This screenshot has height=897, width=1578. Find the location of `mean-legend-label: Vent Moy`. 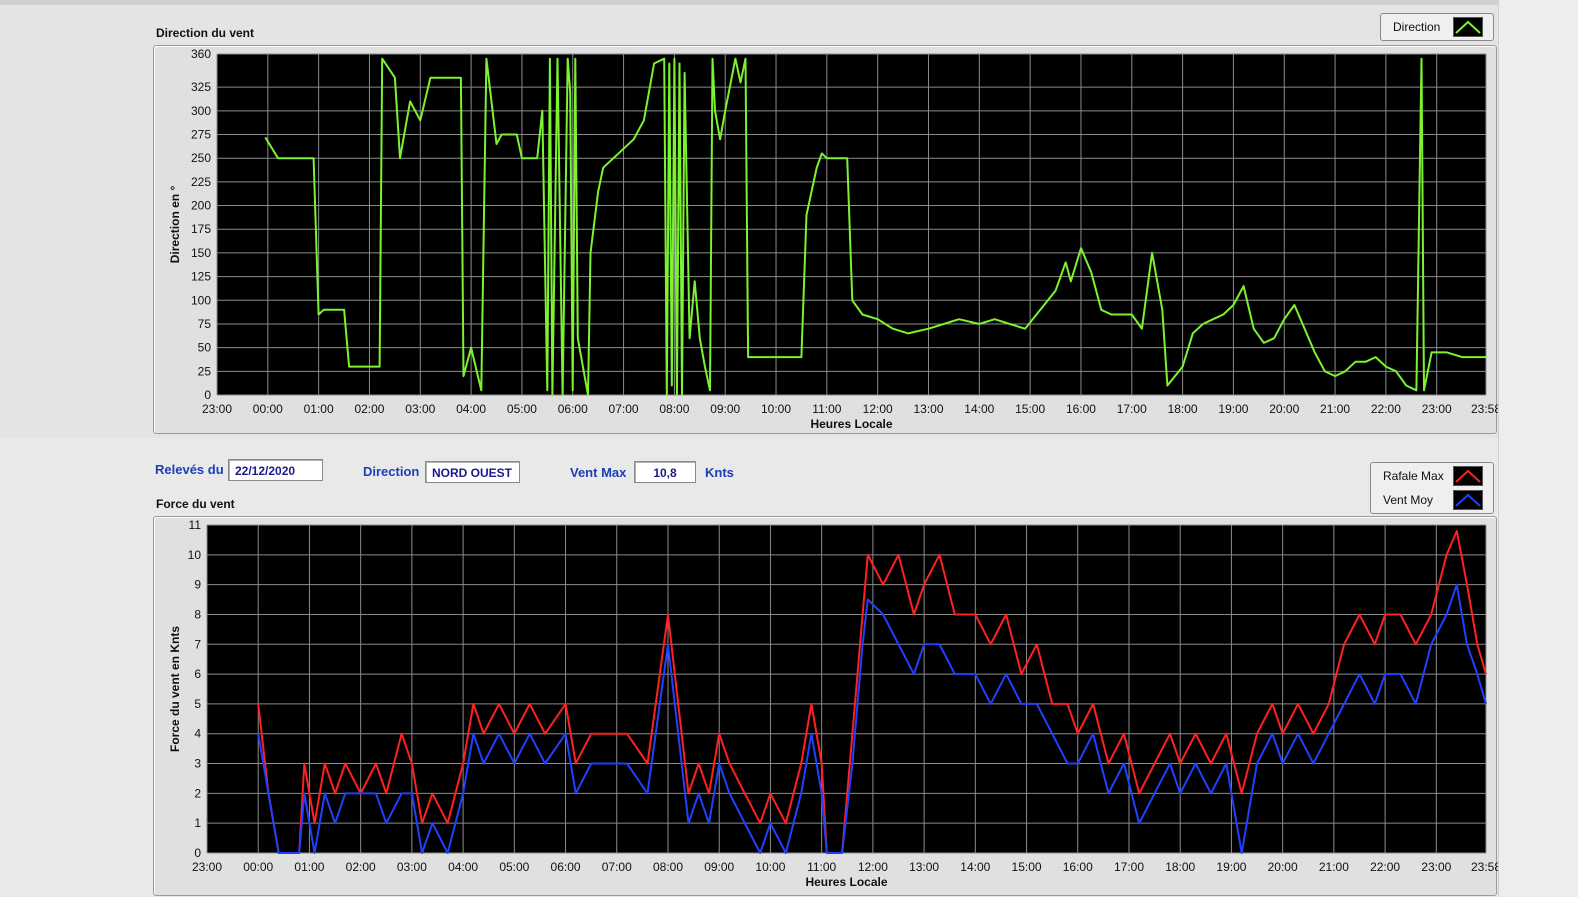

mean-legend-label: Vent Moy is located at coordinates (1408, 500).